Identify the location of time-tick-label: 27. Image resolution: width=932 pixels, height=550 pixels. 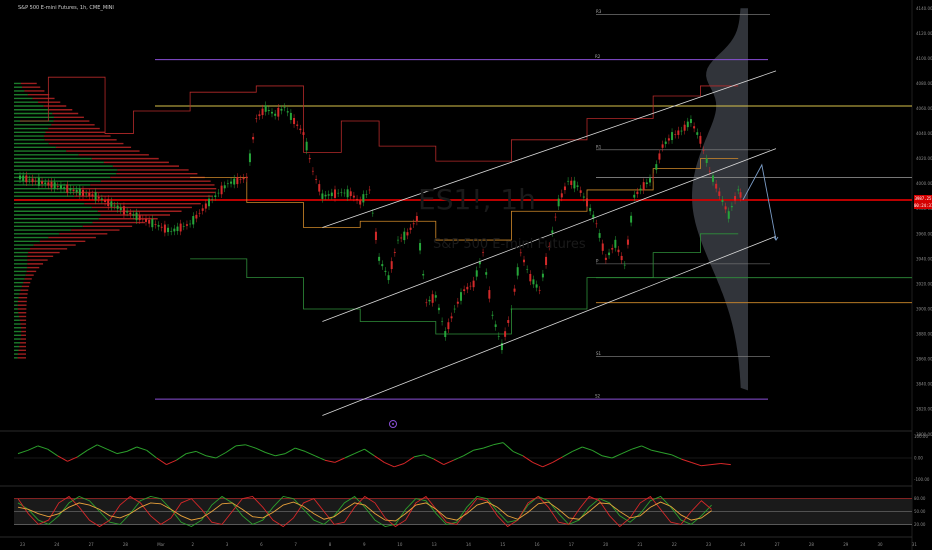
(92, 544).